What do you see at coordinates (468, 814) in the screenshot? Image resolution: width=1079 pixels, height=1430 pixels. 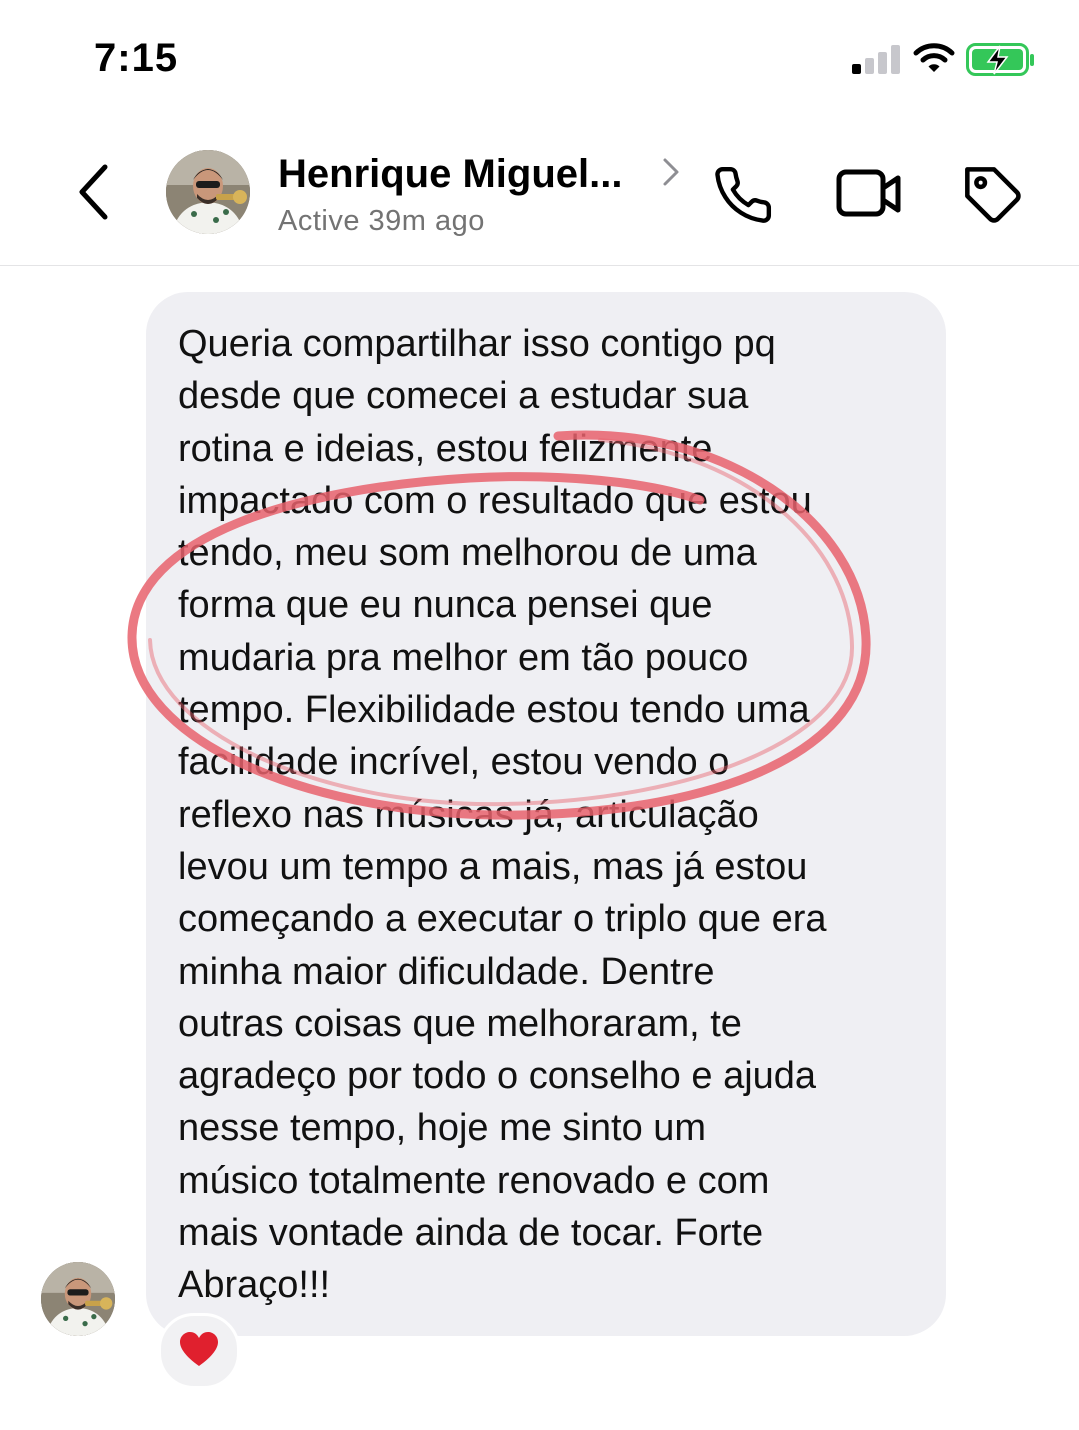 I see `message-line: reflexo nas músicas já, articulação` at bounding box center [468, 814].